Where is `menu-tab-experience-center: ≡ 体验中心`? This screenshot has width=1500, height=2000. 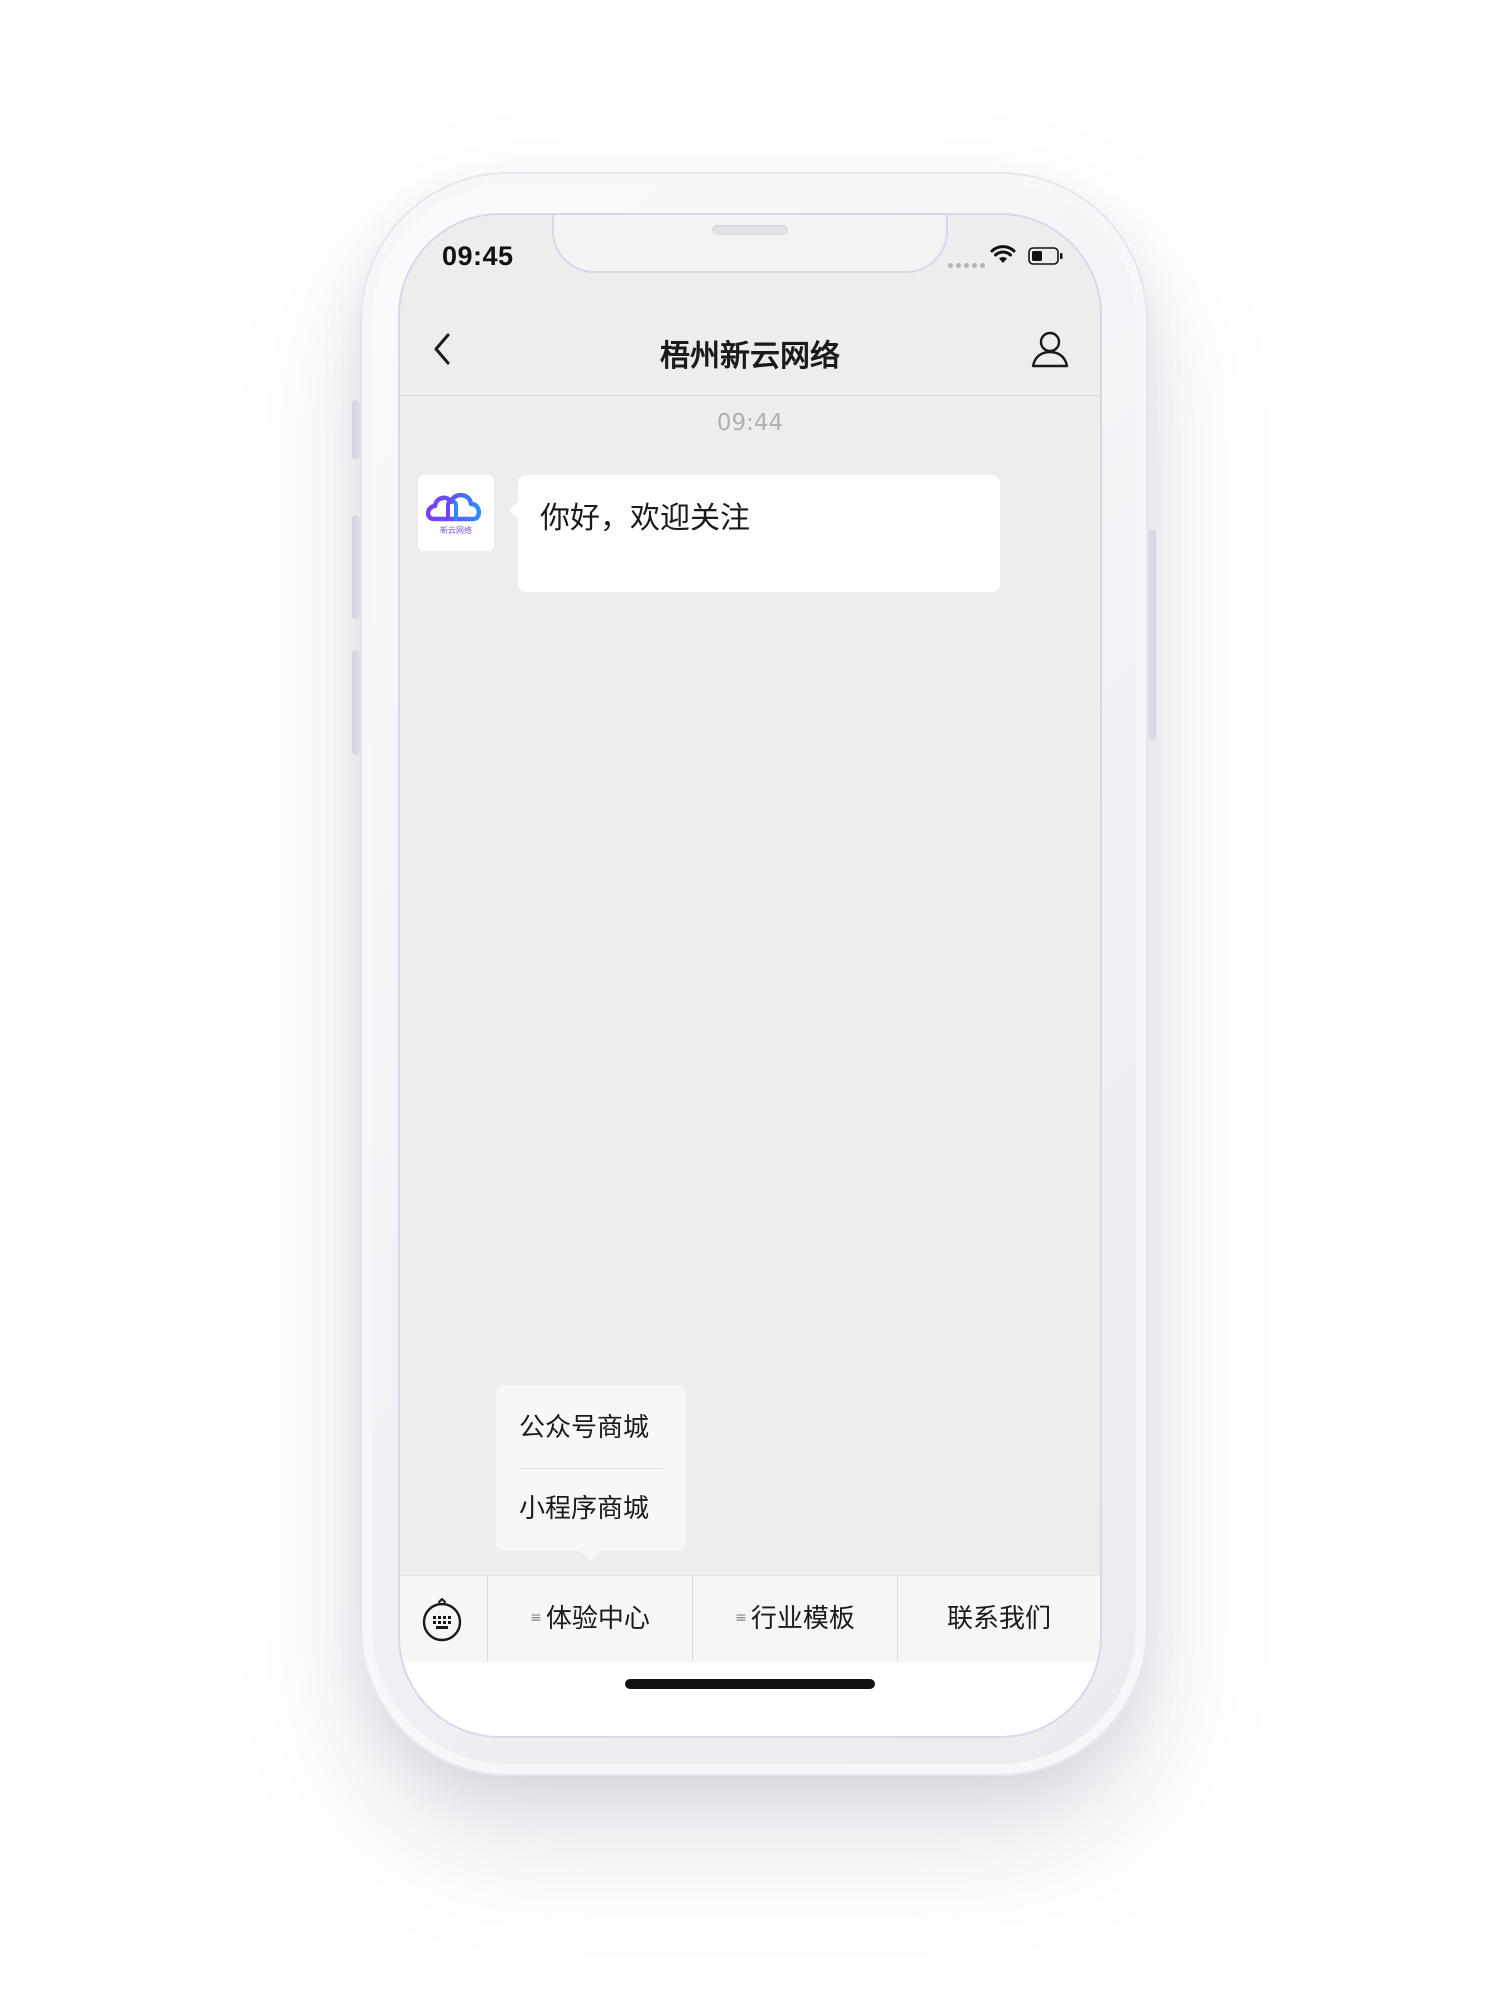 menu-tab-experience-center: ≡ 体验中心 is located at coordinates (590, 1619).